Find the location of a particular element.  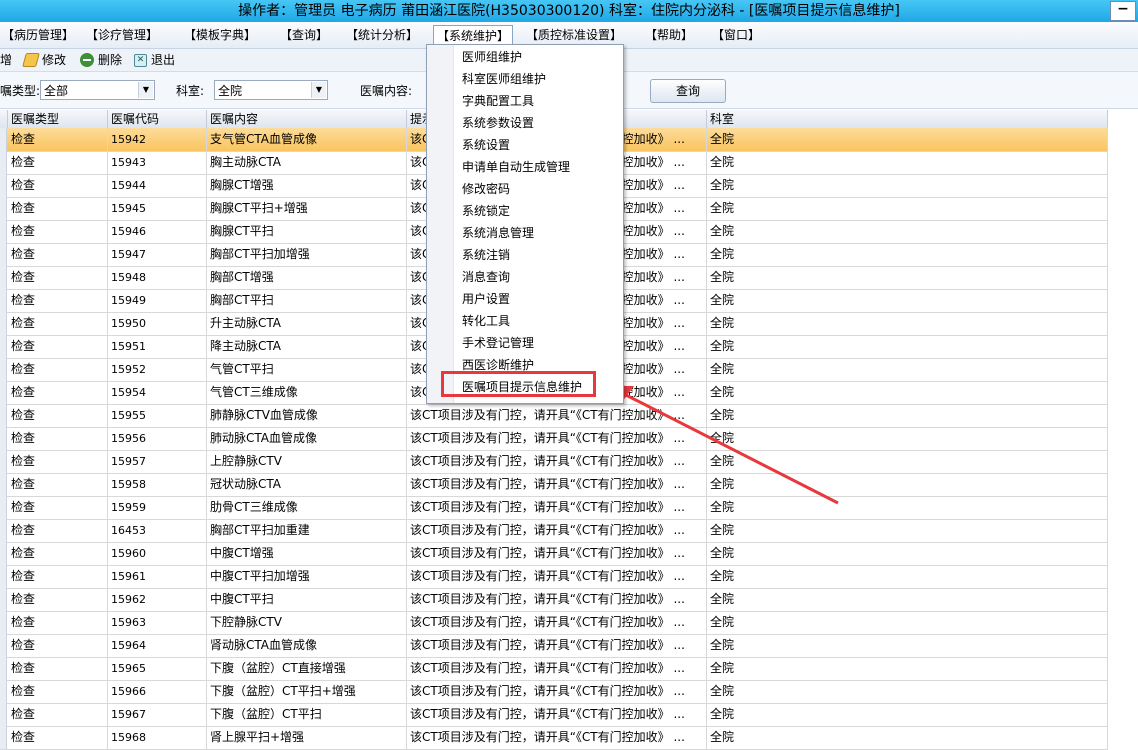

menu-help: 【帮助】 is located at coordinates (669, 35).